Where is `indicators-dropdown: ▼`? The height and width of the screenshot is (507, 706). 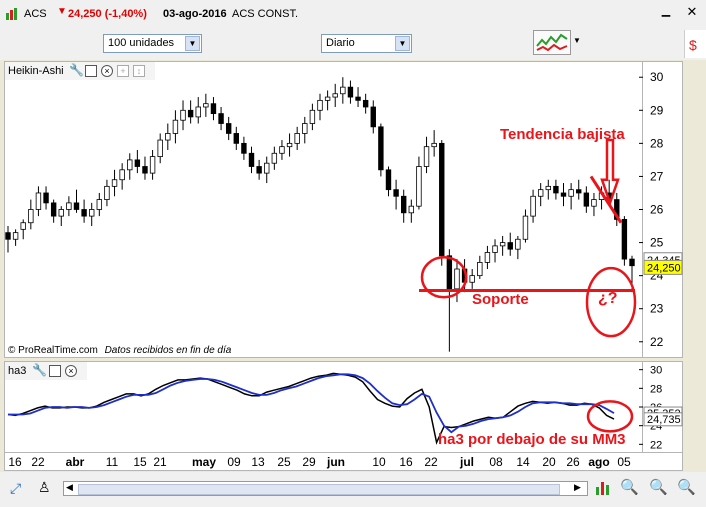 indicators-dropdown: ▼ is located at coordinates (578, 41).